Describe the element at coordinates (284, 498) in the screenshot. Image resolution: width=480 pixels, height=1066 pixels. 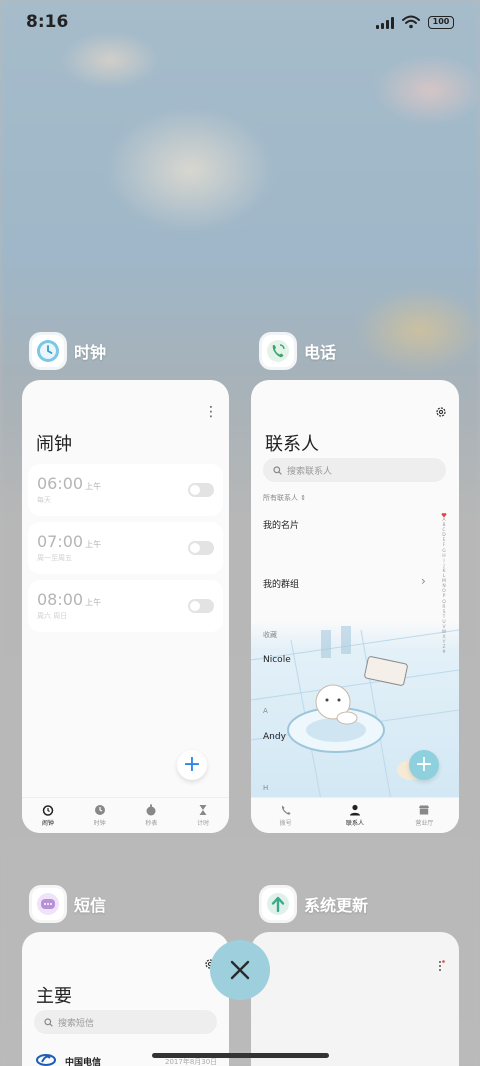
I see `contacts-filter: 所有联系人 ⇕` at that location.